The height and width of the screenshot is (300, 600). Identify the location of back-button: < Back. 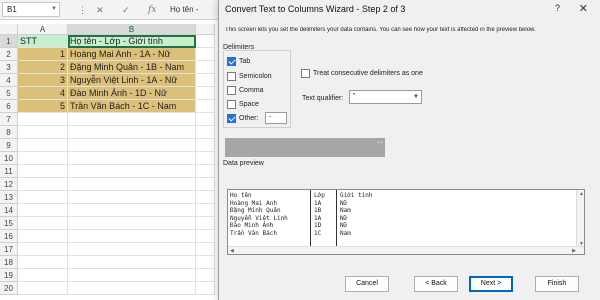
(436, 284).